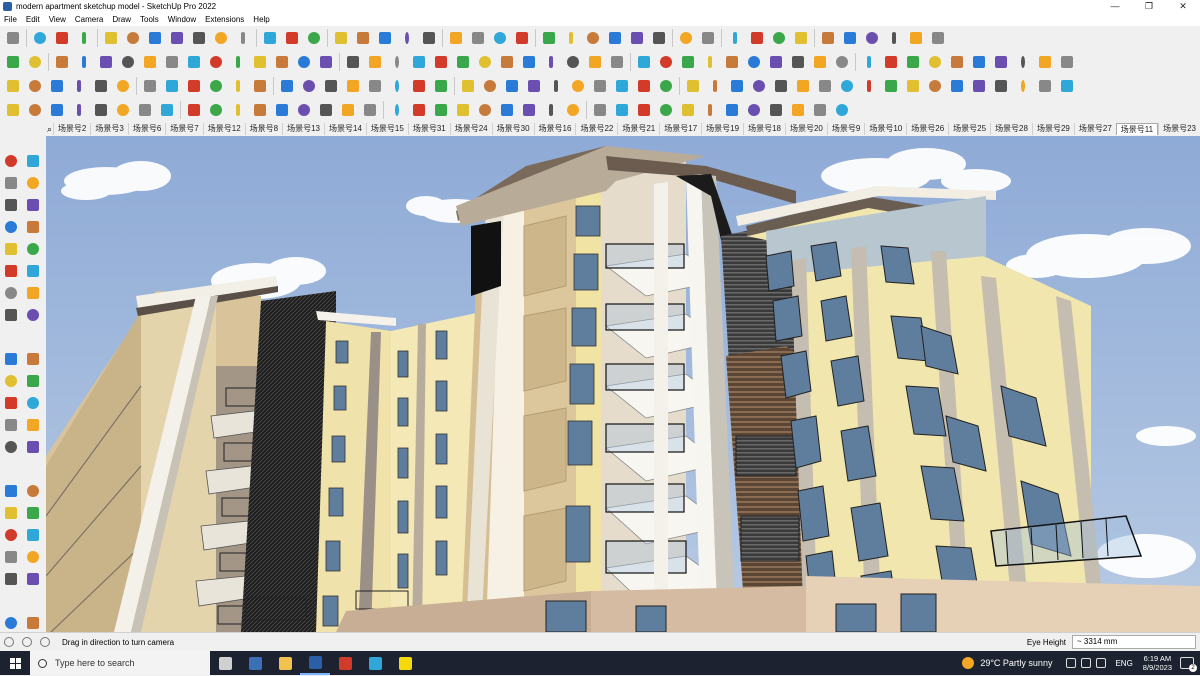 The image size is (1200, 676). I want to click on instructor-icon, so click(45, 642).